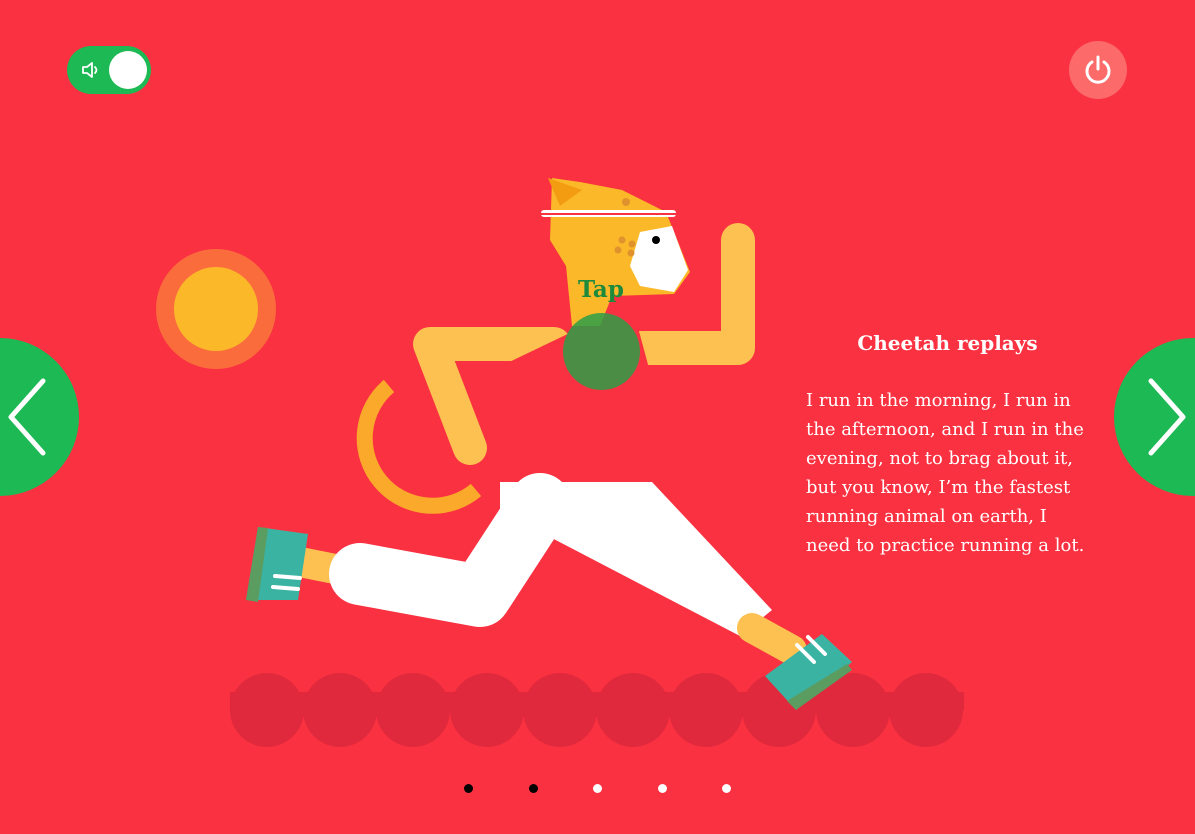 The height and width of the screenshot is (834, 1195). Describe the element at coordinates (408, 550) in the screenshot. I see `back-leg` at that location.